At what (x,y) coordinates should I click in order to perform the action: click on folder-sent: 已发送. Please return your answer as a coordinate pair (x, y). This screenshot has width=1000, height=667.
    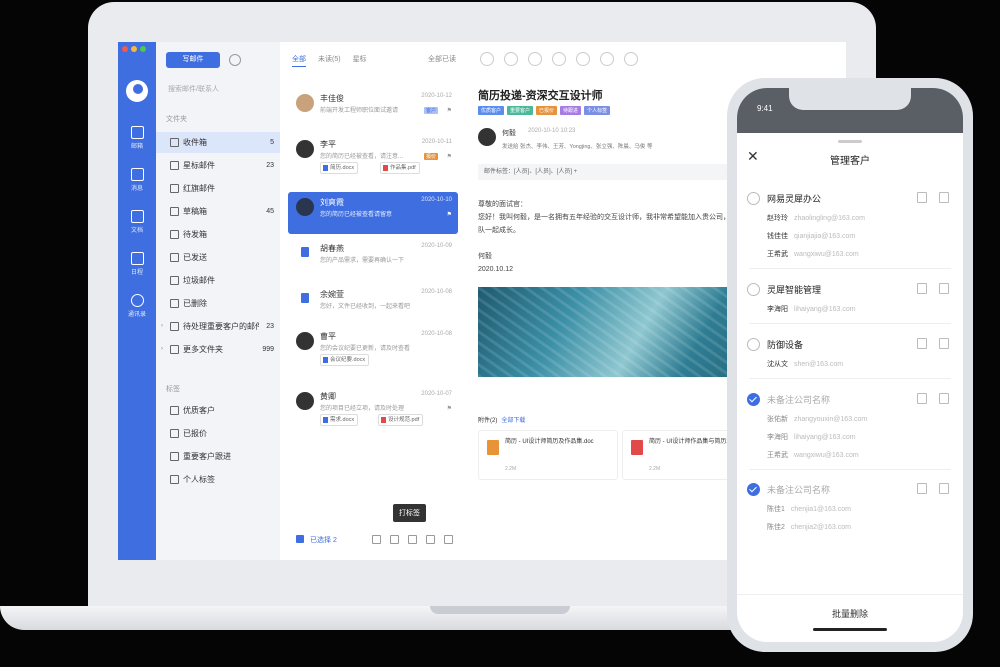
    Looking at the image, I should click on (218, 257).